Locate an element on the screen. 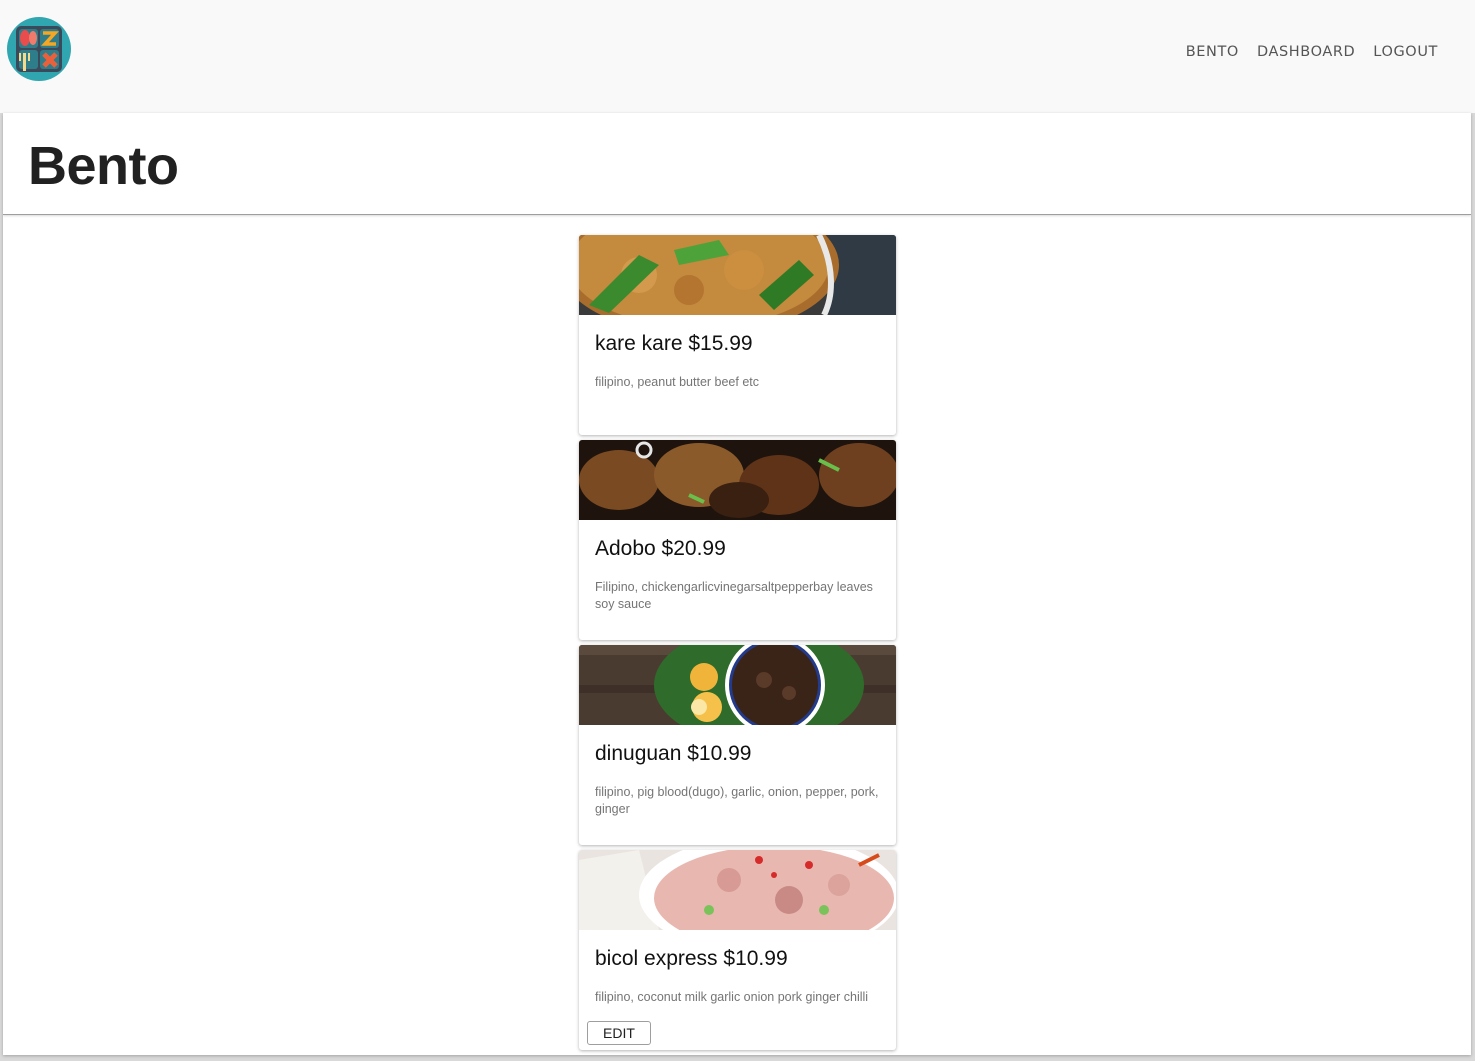 This screenshot has height=1061, width=1475. main-nav: BENTO DASHBOARD LOGOUT is located at coordinates (1312, 52).